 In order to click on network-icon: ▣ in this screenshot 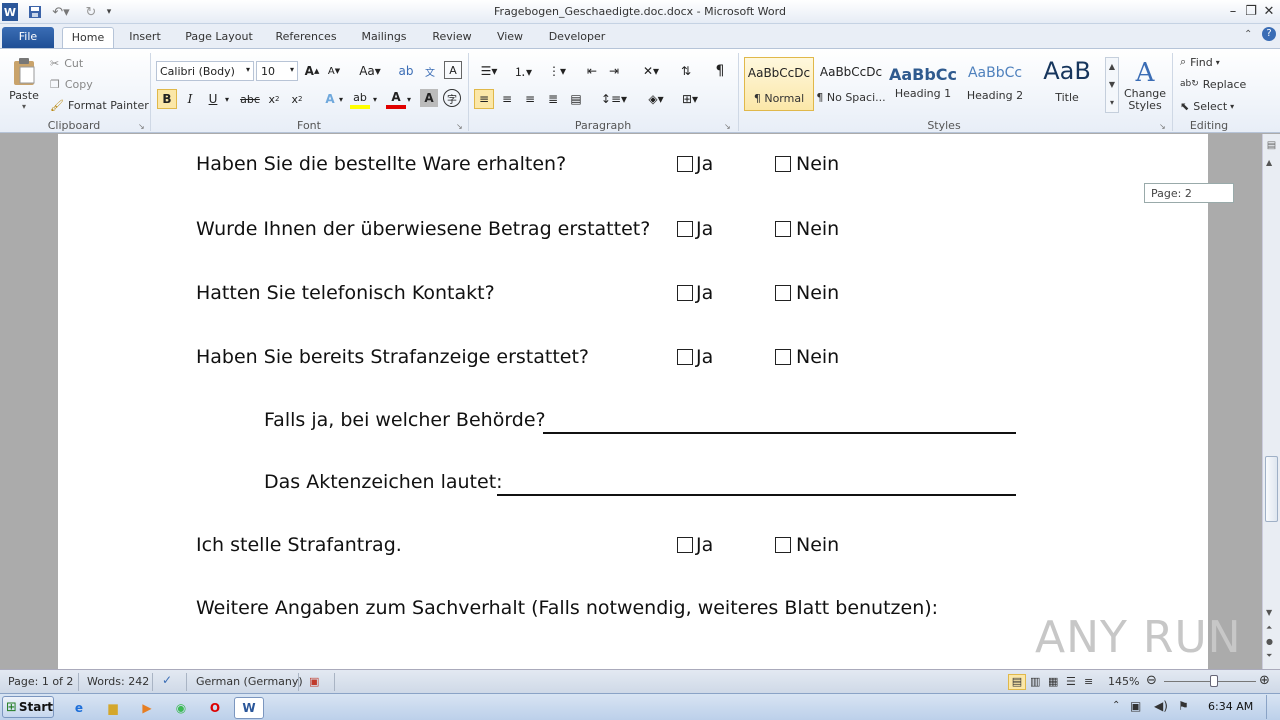, I will do `click(1135, 706)`.